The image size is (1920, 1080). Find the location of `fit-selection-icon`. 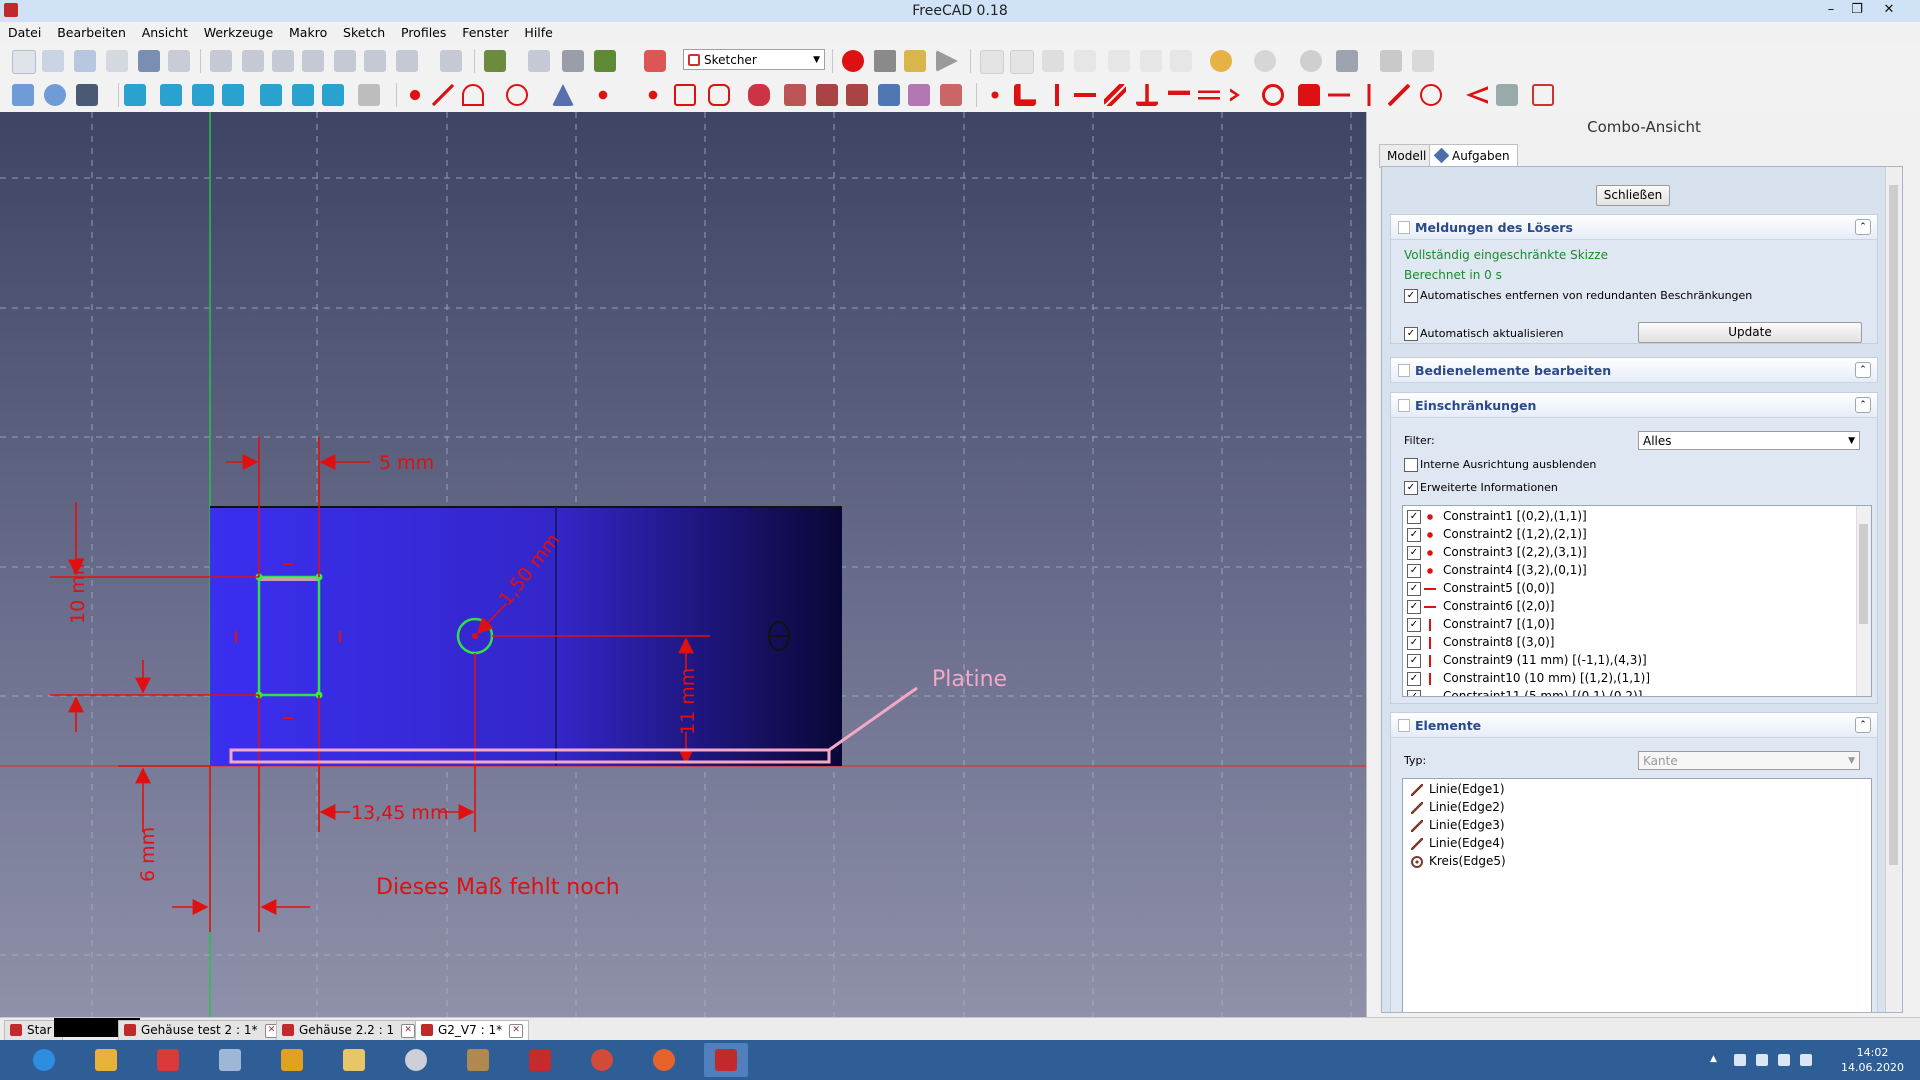

fit-selection-icon is located at coordinates (55, 95).